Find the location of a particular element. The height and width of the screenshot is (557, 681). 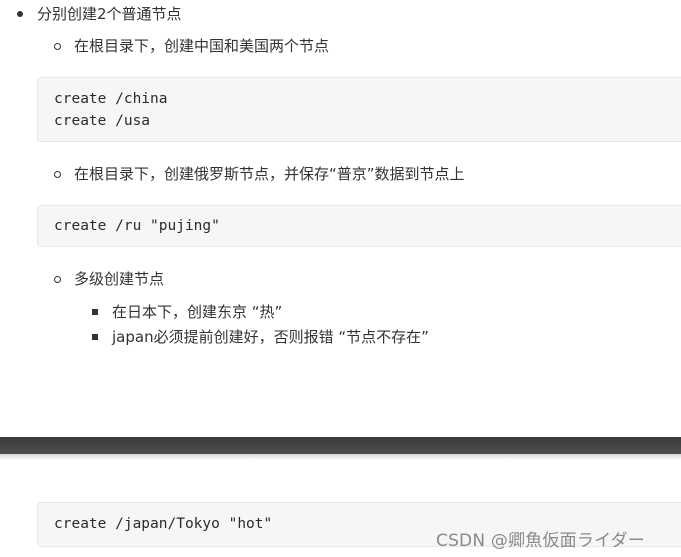

code-line: create /usa is located at coordinates (102, 121).